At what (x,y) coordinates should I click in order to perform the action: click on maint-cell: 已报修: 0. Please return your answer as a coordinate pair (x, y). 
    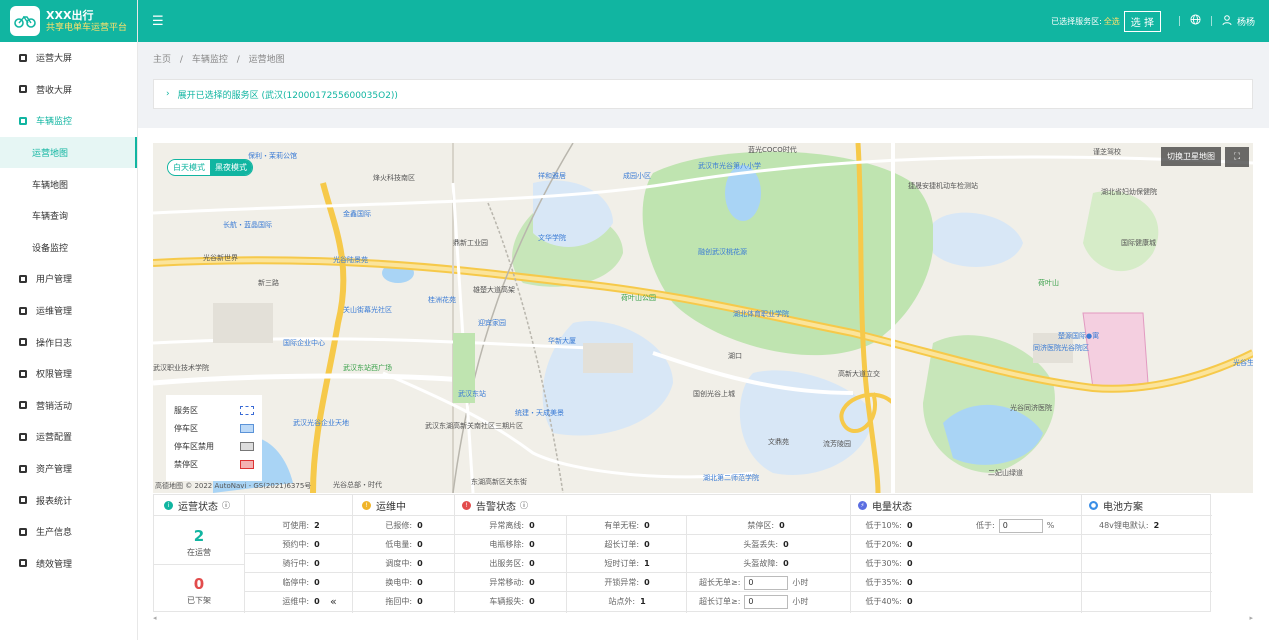
    Looking at the image, I should click on (404, 525).